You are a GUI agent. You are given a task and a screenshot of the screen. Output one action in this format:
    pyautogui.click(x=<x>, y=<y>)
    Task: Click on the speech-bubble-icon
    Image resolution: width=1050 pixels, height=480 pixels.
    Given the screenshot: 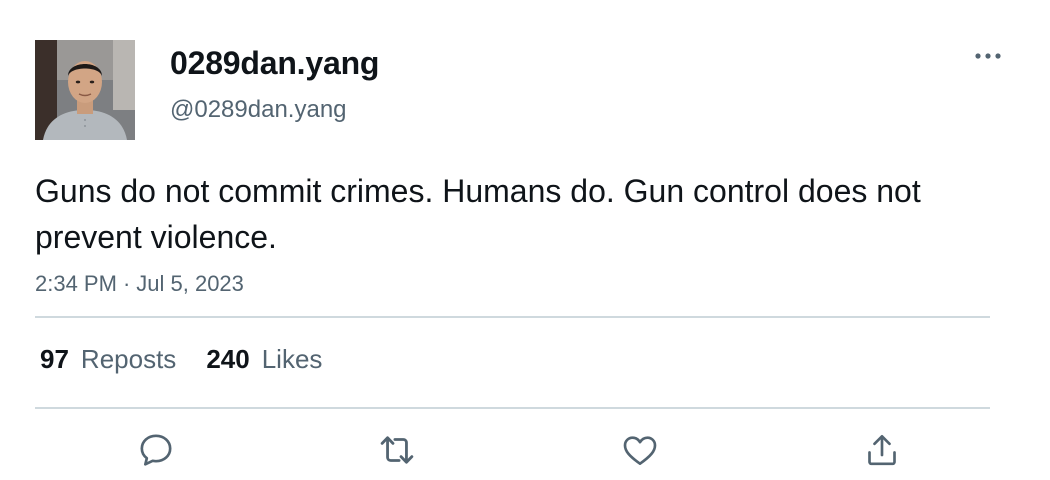 What is the action you would take?
    pyautogui.click(x=156, y=450)
    